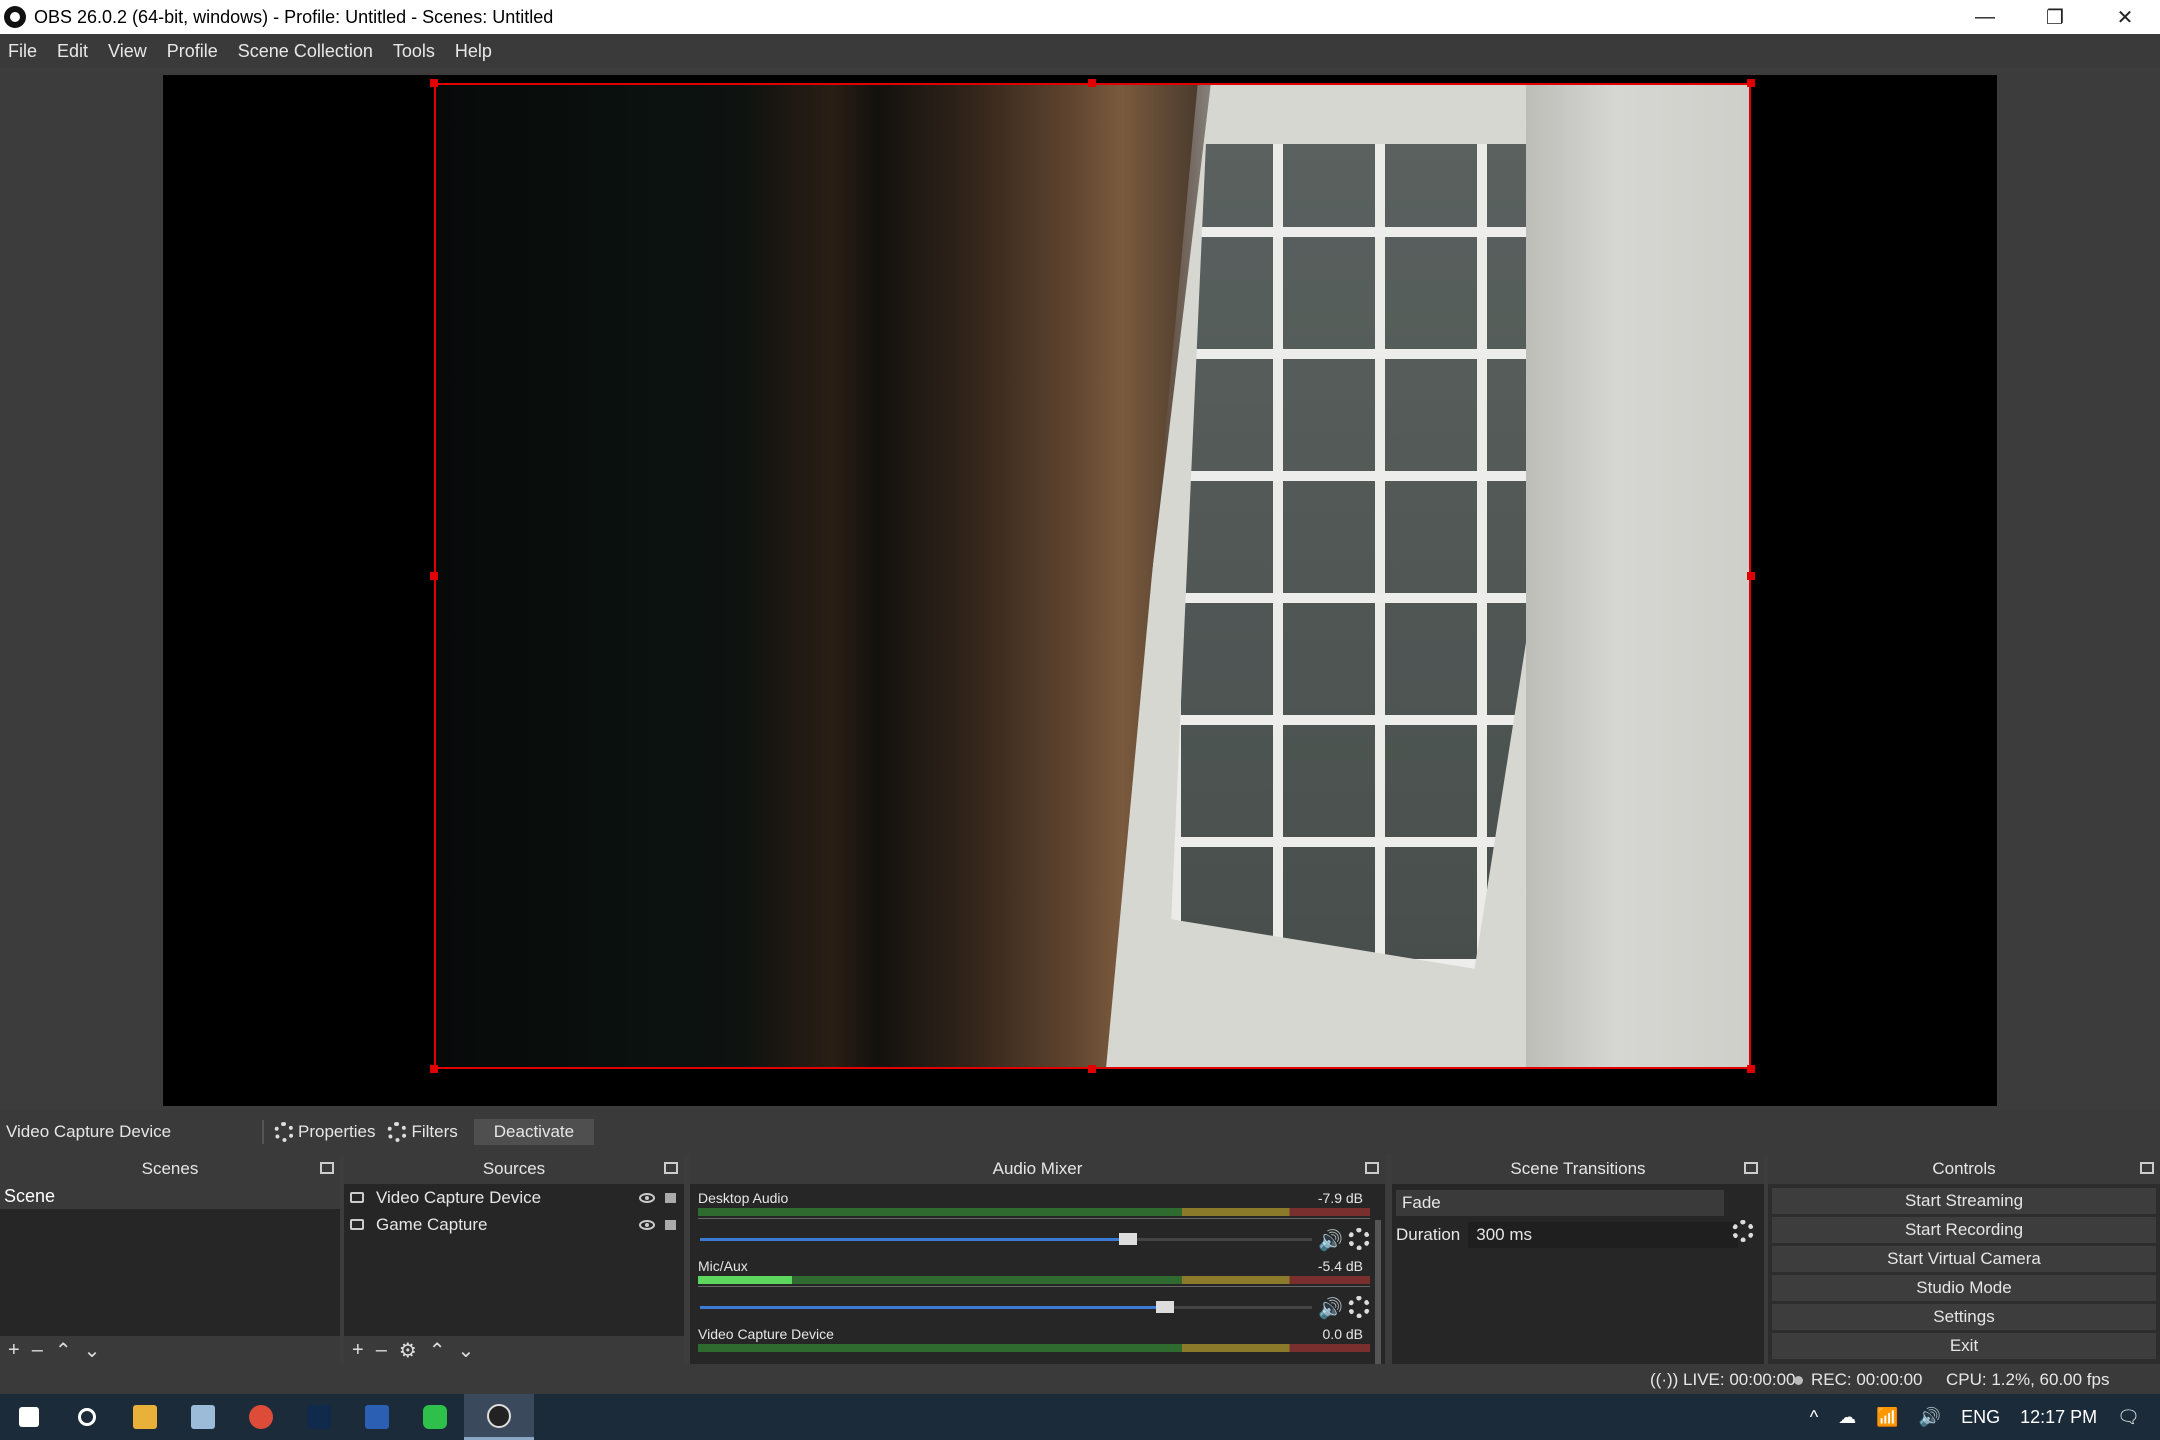 This screenshot has height=1440, width=2160. Describe the element at coordinates (1858, 1380) in the screenshot. I see `rec-status: REC: 00:00:00` at that location.